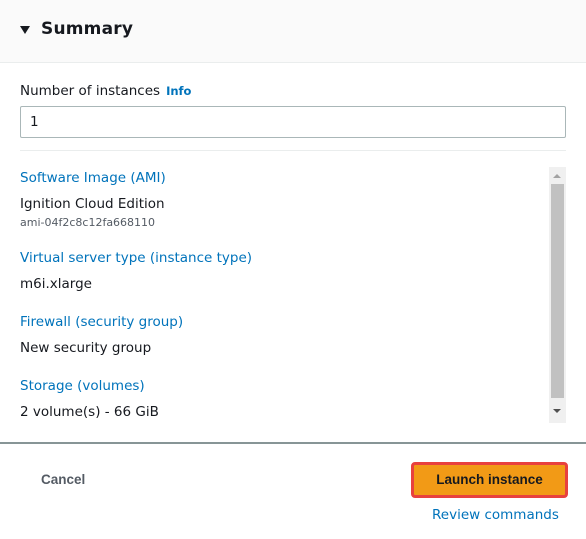  I want to click on review-commands-link: Review commands, so click(495, 515).